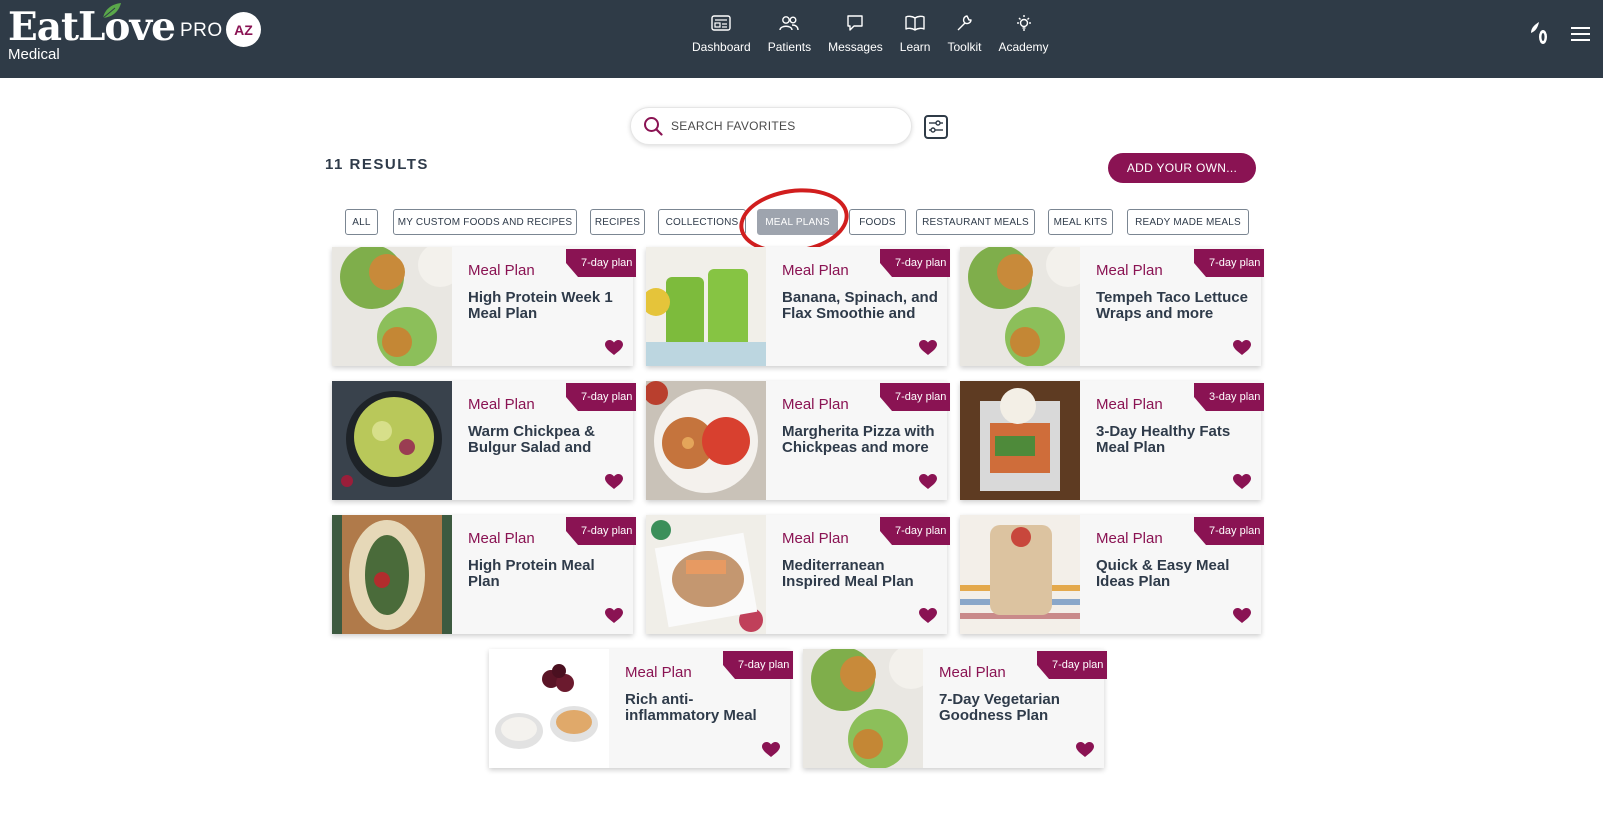 The image size is (1603, 815). Describe the element at coordinates (546, 306) in the screenshot. I see `card-title: High Protein Week 1 Meal Plan` at that location.